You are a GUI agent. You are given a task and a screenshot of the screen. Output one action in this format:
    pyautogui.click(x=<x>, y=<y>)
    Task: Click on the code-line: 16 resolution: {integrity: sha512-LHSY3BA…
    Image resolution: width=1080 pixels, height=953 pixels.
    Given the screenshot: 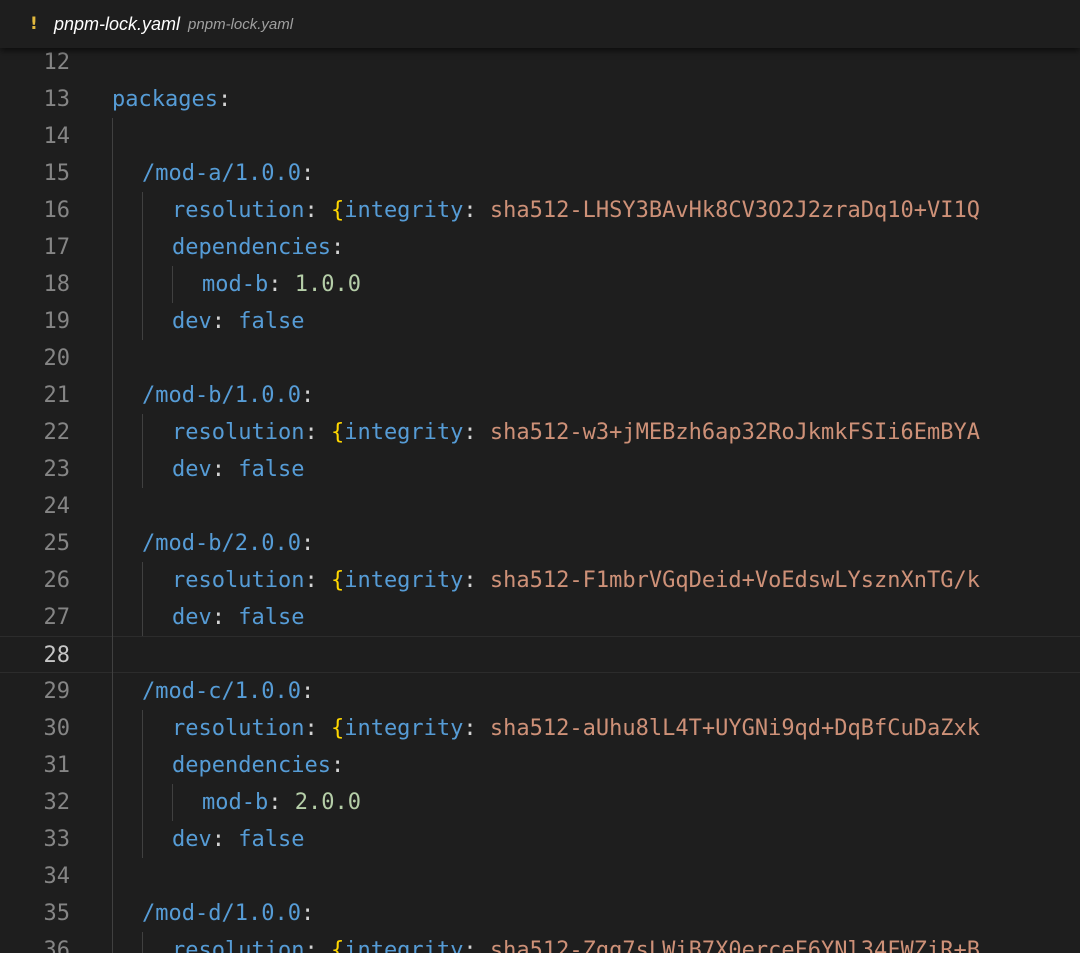 What is the action you would take?
    pyautogui.click(x=540, y=210)
    